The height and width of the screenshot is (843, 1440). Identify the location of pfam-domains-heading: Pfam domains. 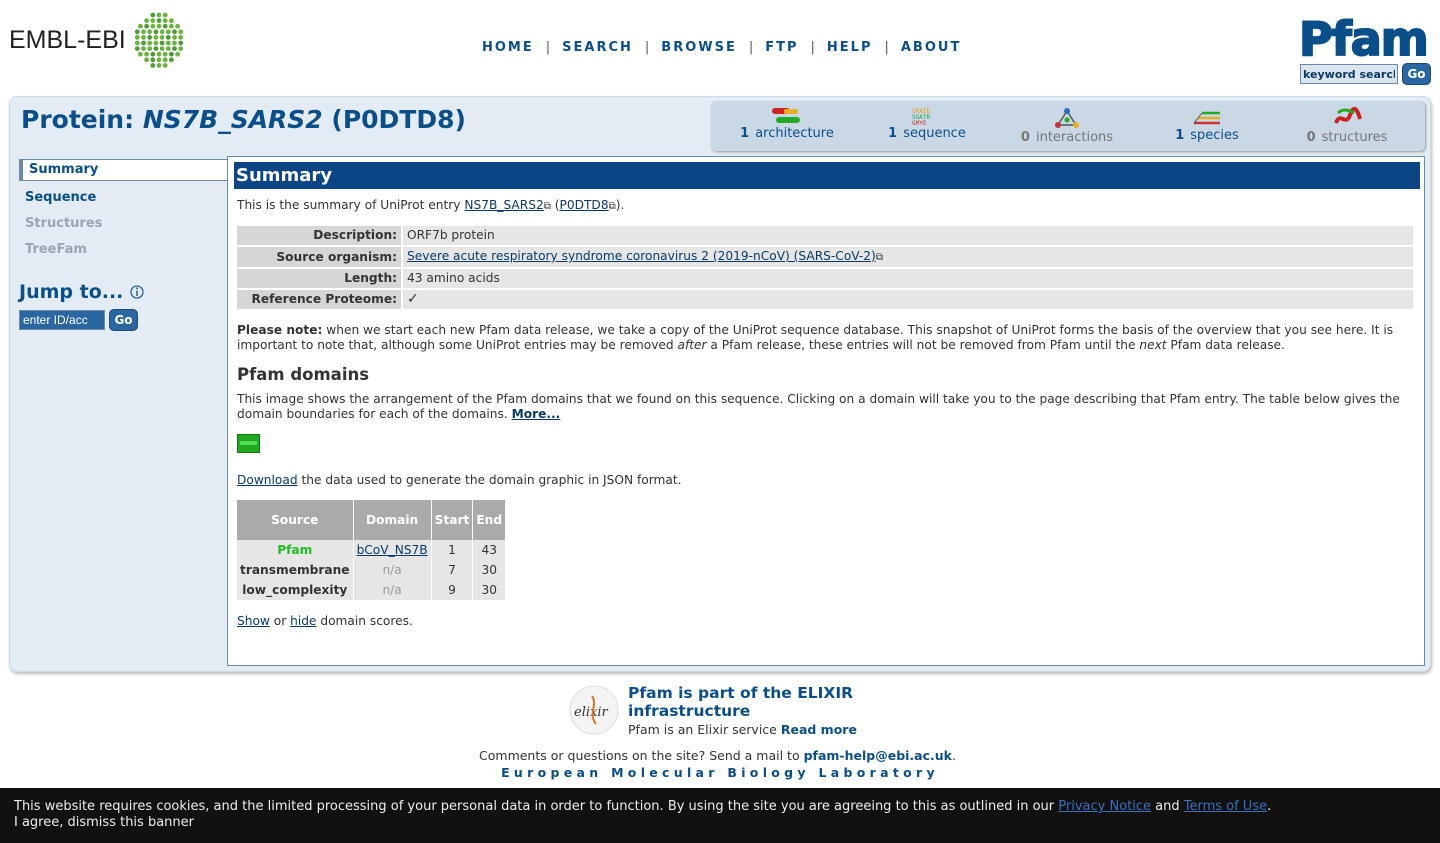
(303, 374).